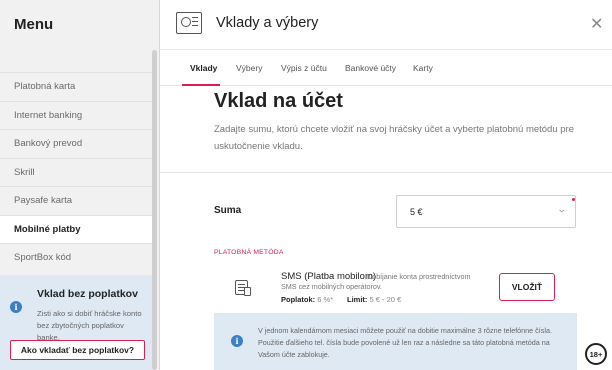 This screenshot has height=370, width=612. Describe the element at coordinates (249, 252) in the screenshot. I see `payment-method-label: PLATOBNÁ METÓDA` at that location.